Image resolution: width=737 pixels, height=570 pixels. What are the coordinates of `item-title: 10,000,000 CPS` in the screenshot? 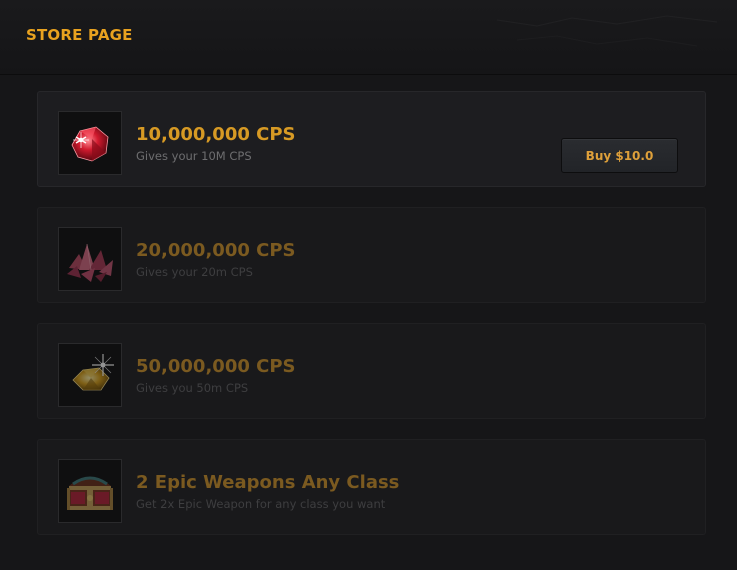 It's located at (216, 134).